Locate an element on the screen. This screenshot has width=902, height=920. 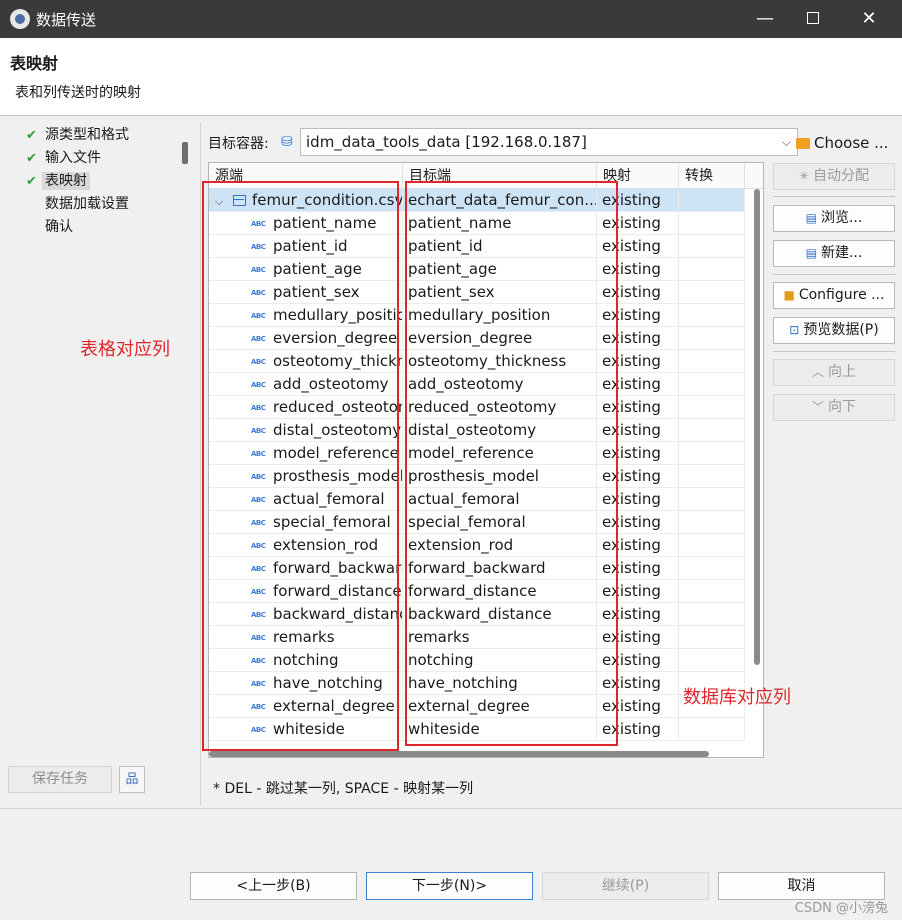
scroll-thumb is located at coordinates (757, 427).